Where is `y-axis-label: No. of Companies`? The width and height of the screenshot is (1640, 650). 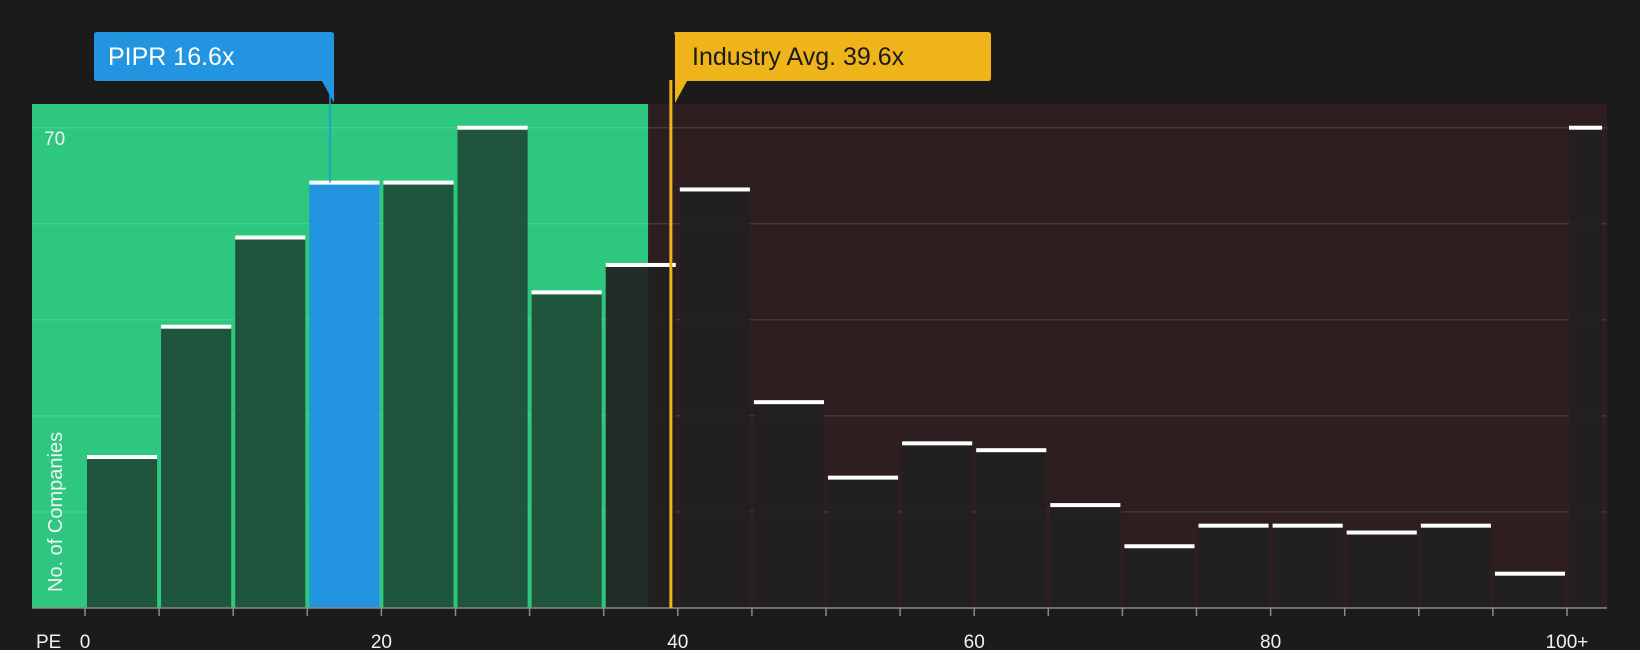
y-axis-label: No. of Companies is located at coordinates (56, 512).